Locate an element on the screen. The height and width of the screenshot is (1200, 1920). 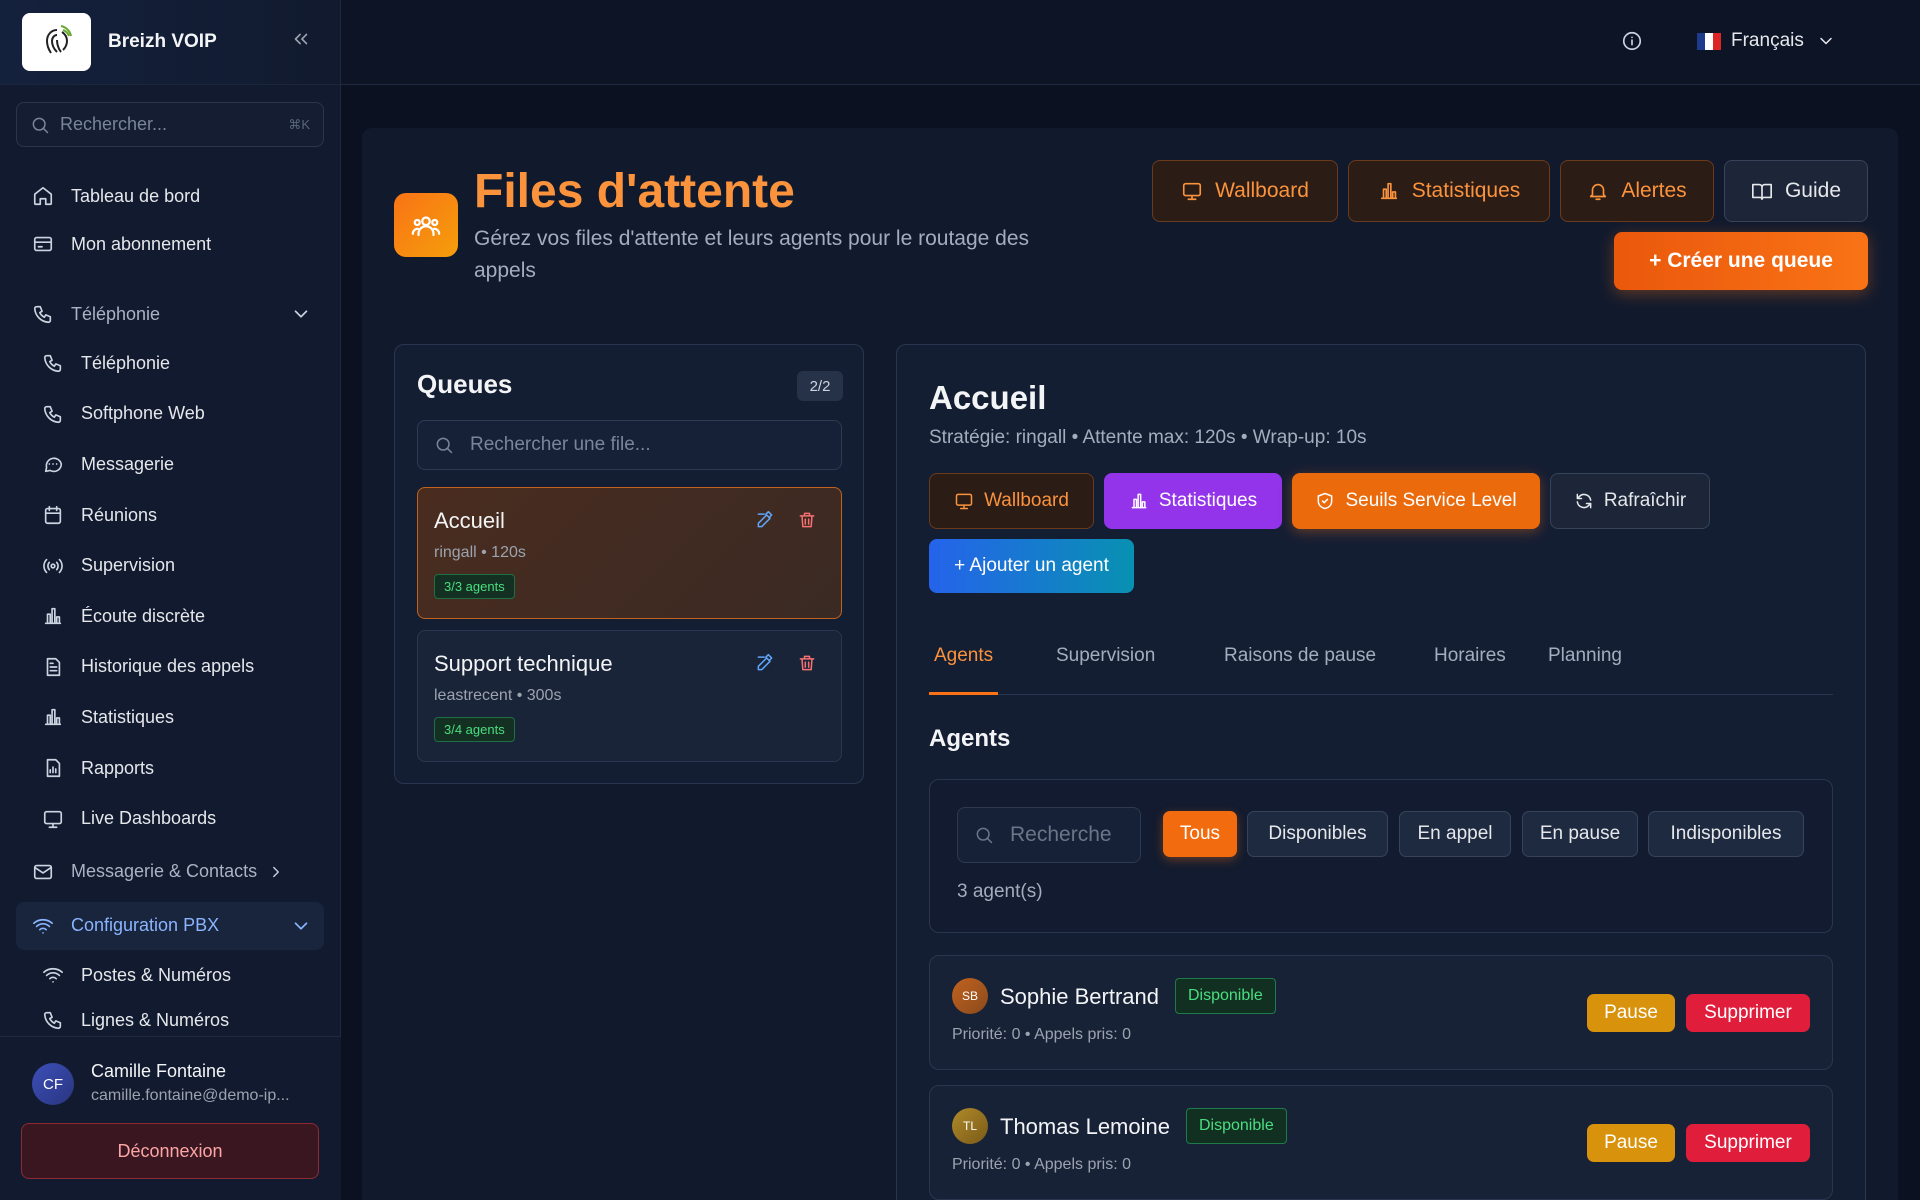
tab-agents: Agents is located at coordinates (964, 670).